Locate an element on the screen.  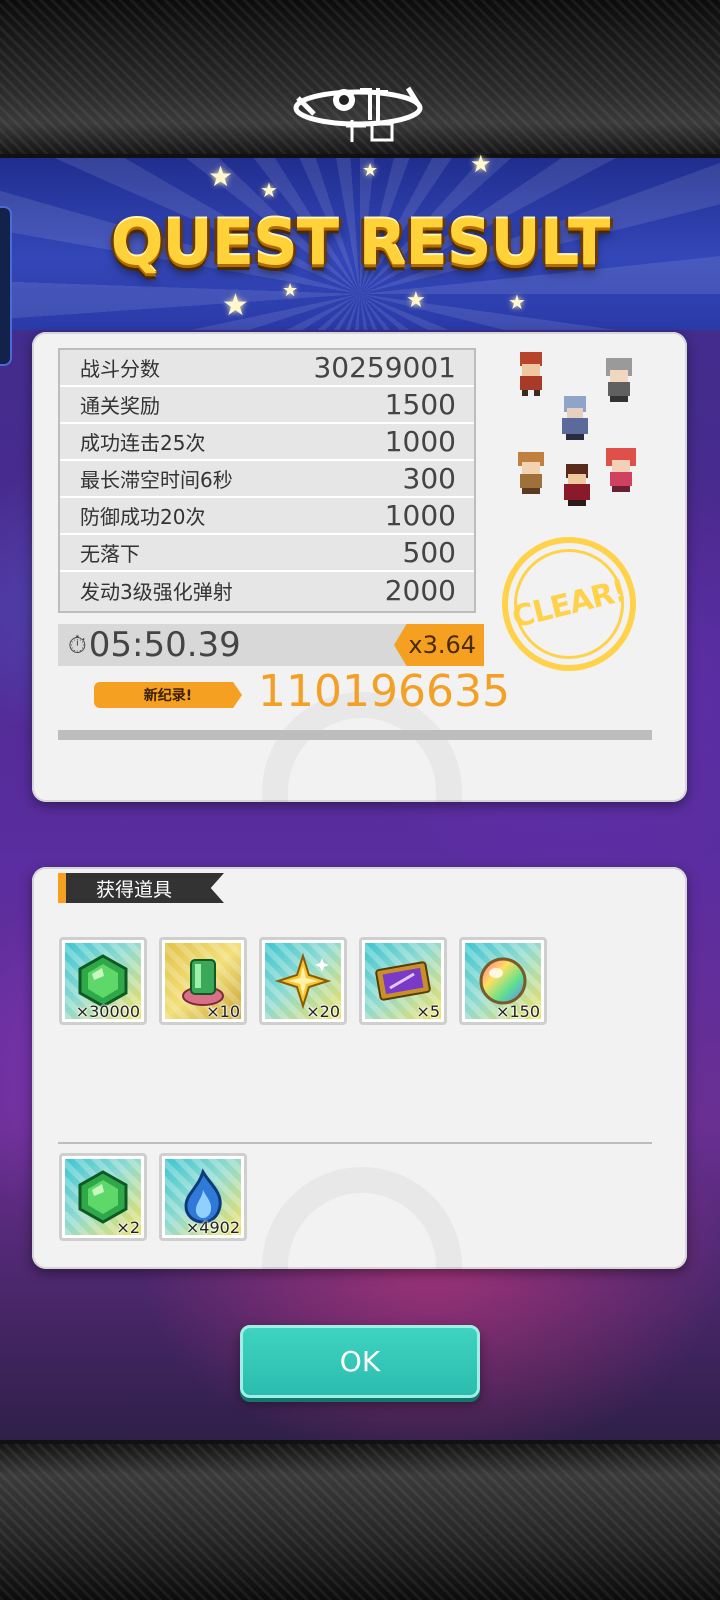
emblem-watermark is located at coordinates (362, 1218).